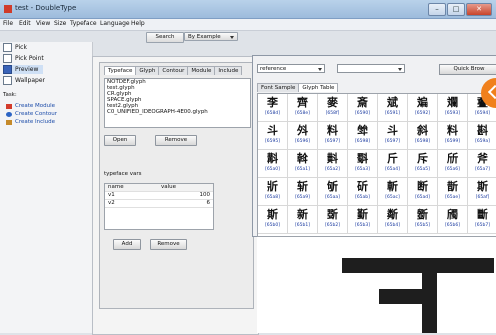 This screenshot has width=496, height=335. Describe the element at coordinates (228, 70) in the screenshot. I see `tab-include: Include` at that location.